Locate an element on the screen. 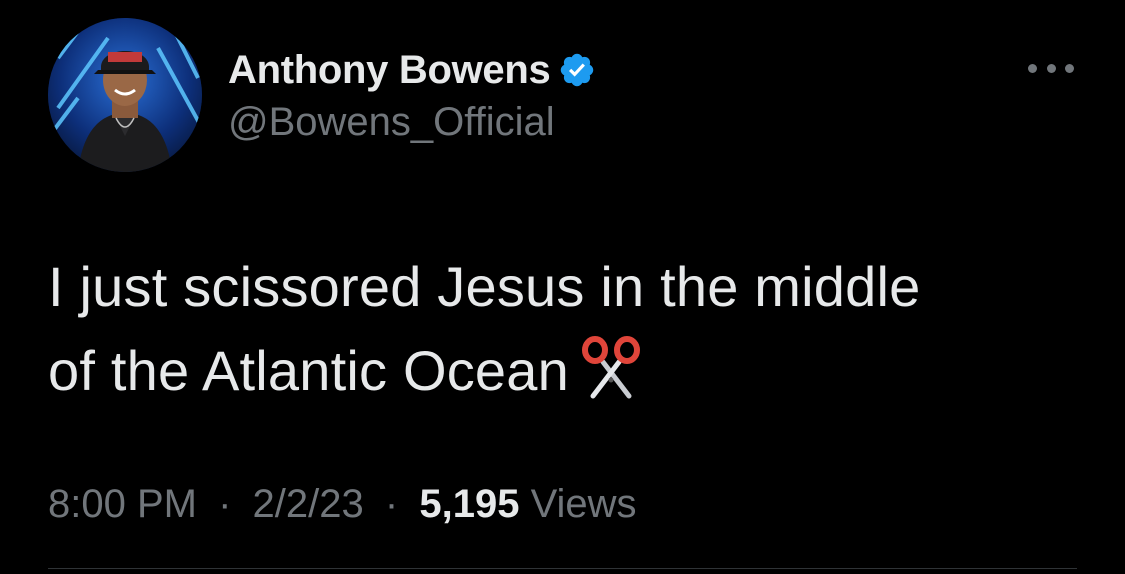  views-count: 5,195 is located at coordinates (469, 504).